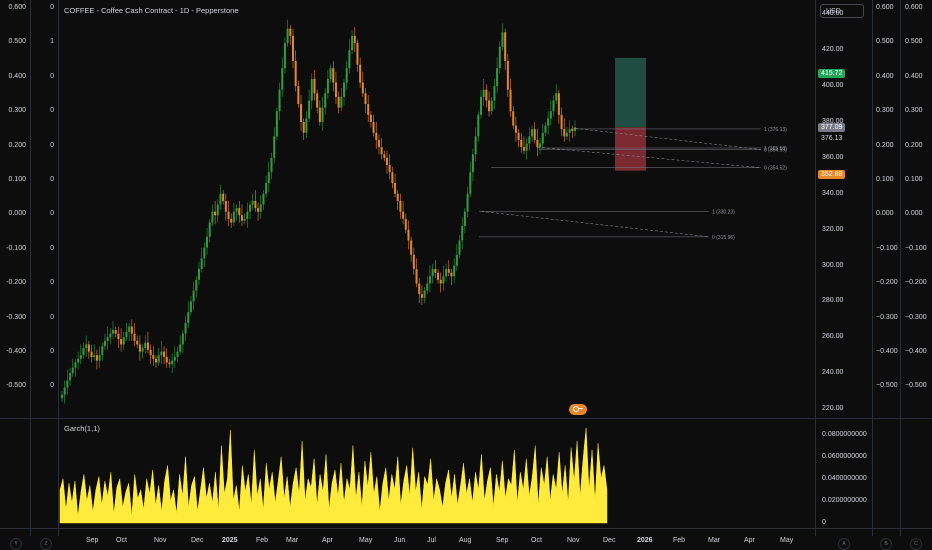 The height and width of the screenshot is (550, 932). I want to click on corner-button-y: Y, so click(16, 544).